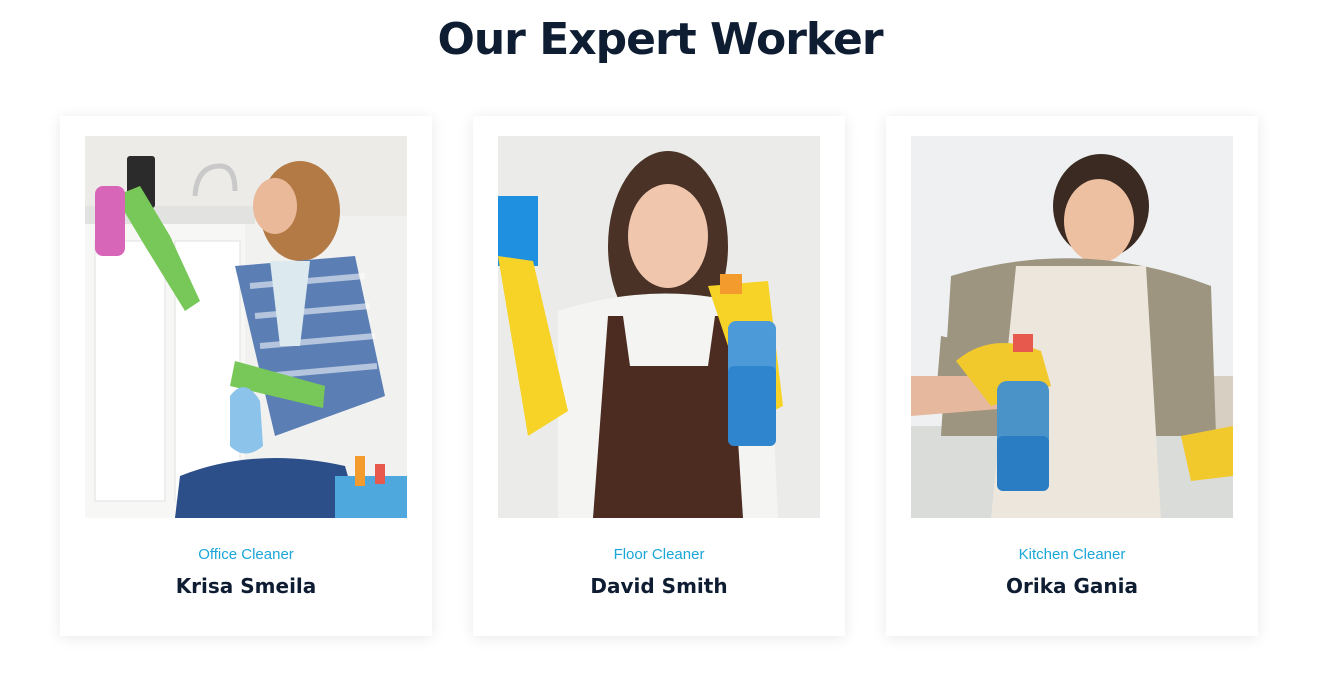  Describe the element at coordinates (246, 586) in the screenshot. I see `worker-name: Krisa Smeila` at that location.